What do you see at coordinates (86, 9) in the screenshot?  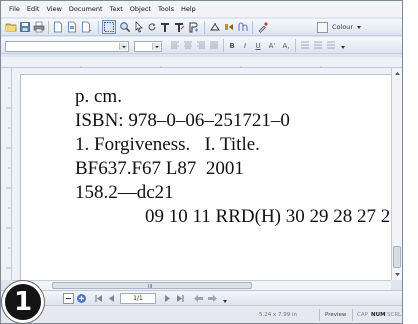 I see `menu-document: Document` at bounding box center [86, 9].